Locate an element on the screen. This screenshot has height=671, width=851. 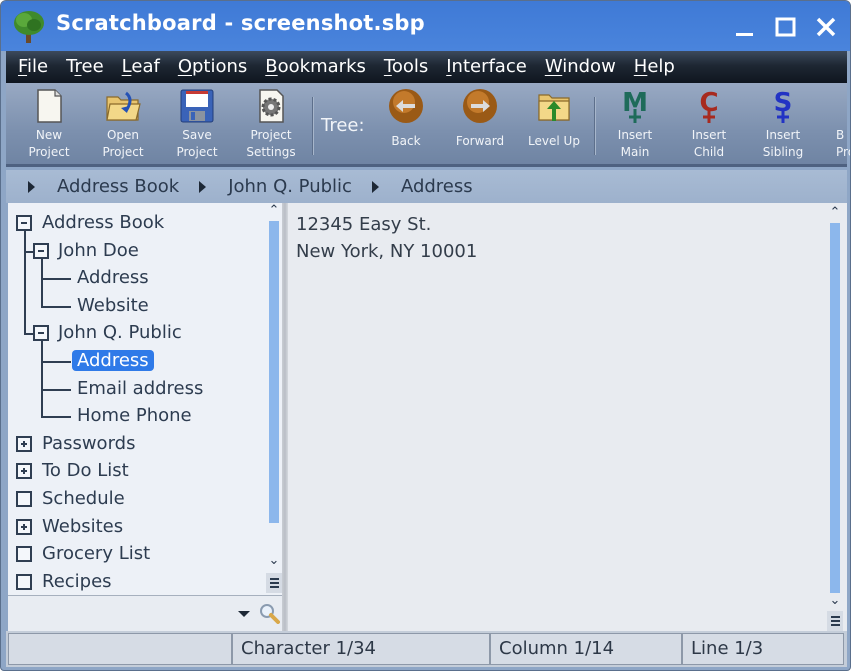
tree-search-bar is located at coordinates (145, 613).